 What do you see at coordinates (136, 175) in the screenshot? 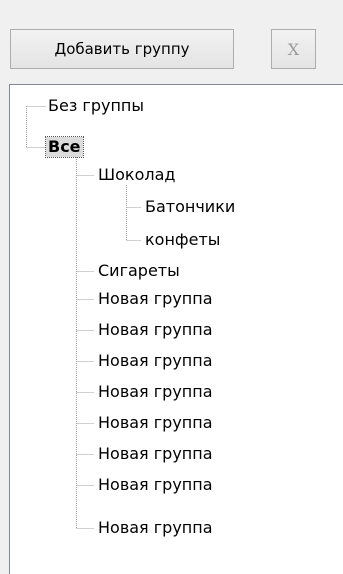
I see `tree-item-chocolate: Шоколад` at bounding box center [136, 175].